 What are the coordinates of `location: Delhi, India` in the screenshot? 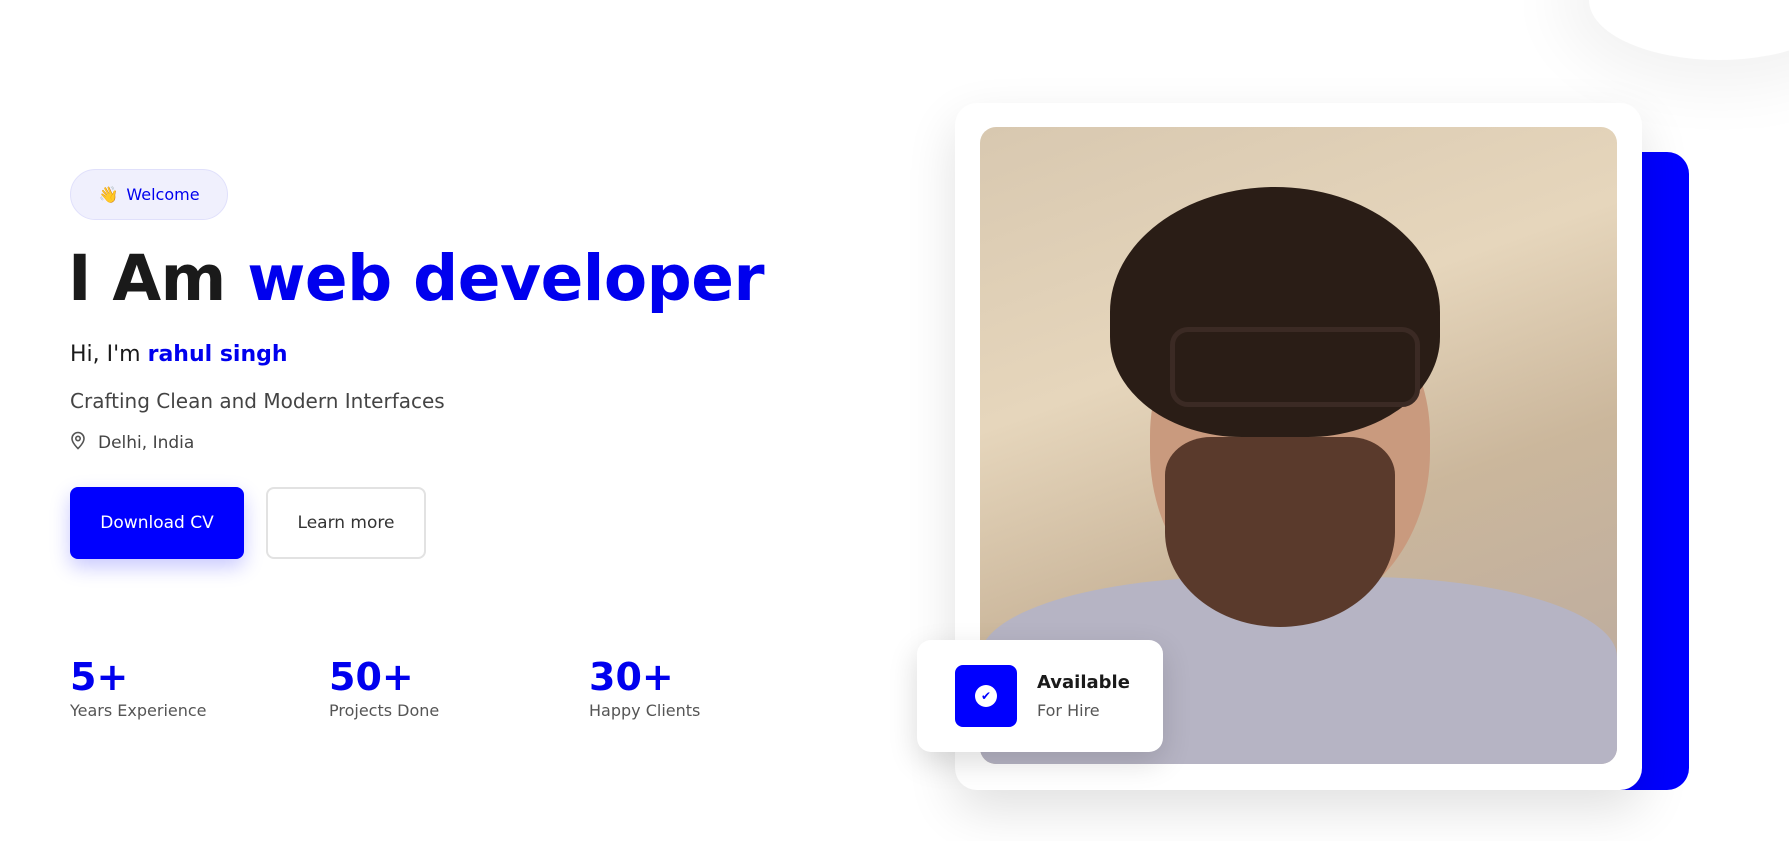 It's located at (132, 443).